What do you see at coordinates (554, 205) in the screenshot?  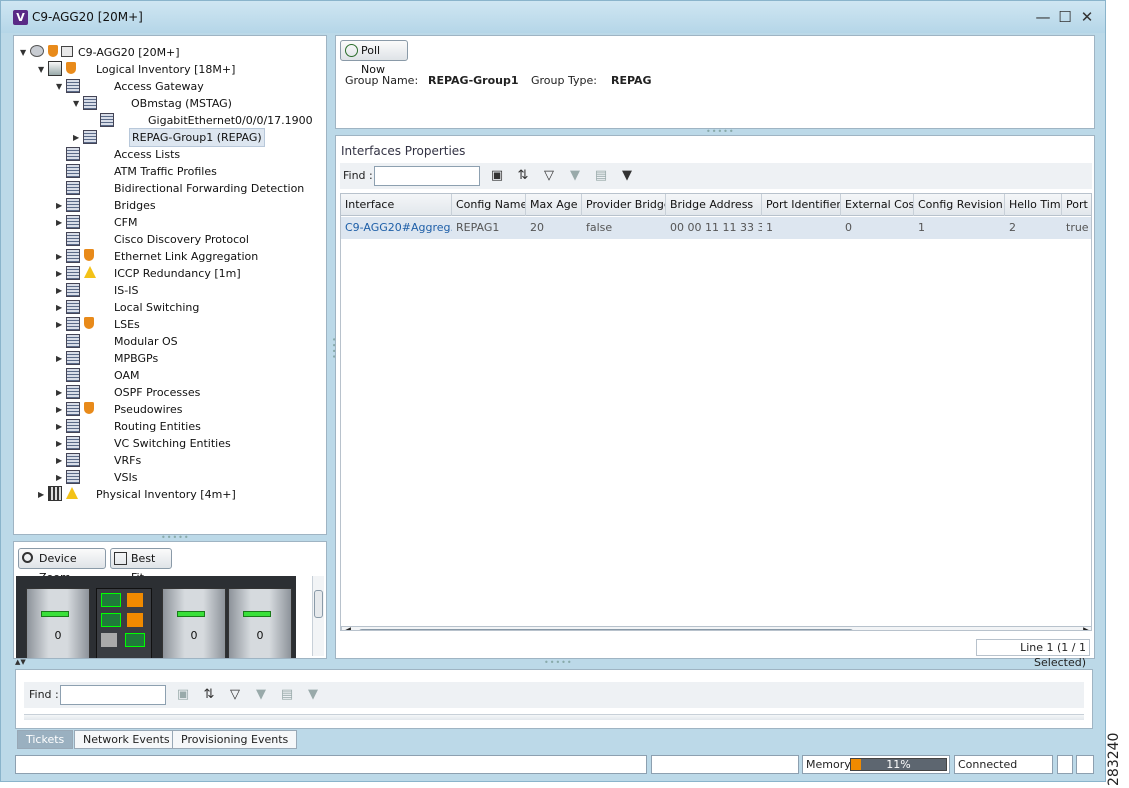 I see `column-header: Max Age` at bounding box center [554, 205].